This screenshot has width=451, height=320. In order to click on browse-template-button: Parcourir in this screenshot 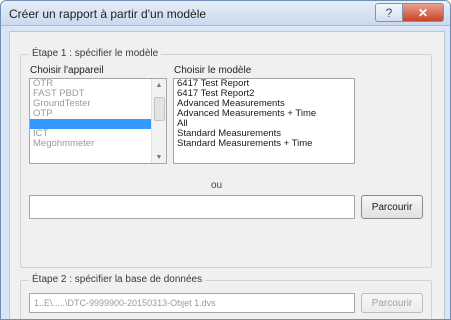, I will do `click(392, 207)`.